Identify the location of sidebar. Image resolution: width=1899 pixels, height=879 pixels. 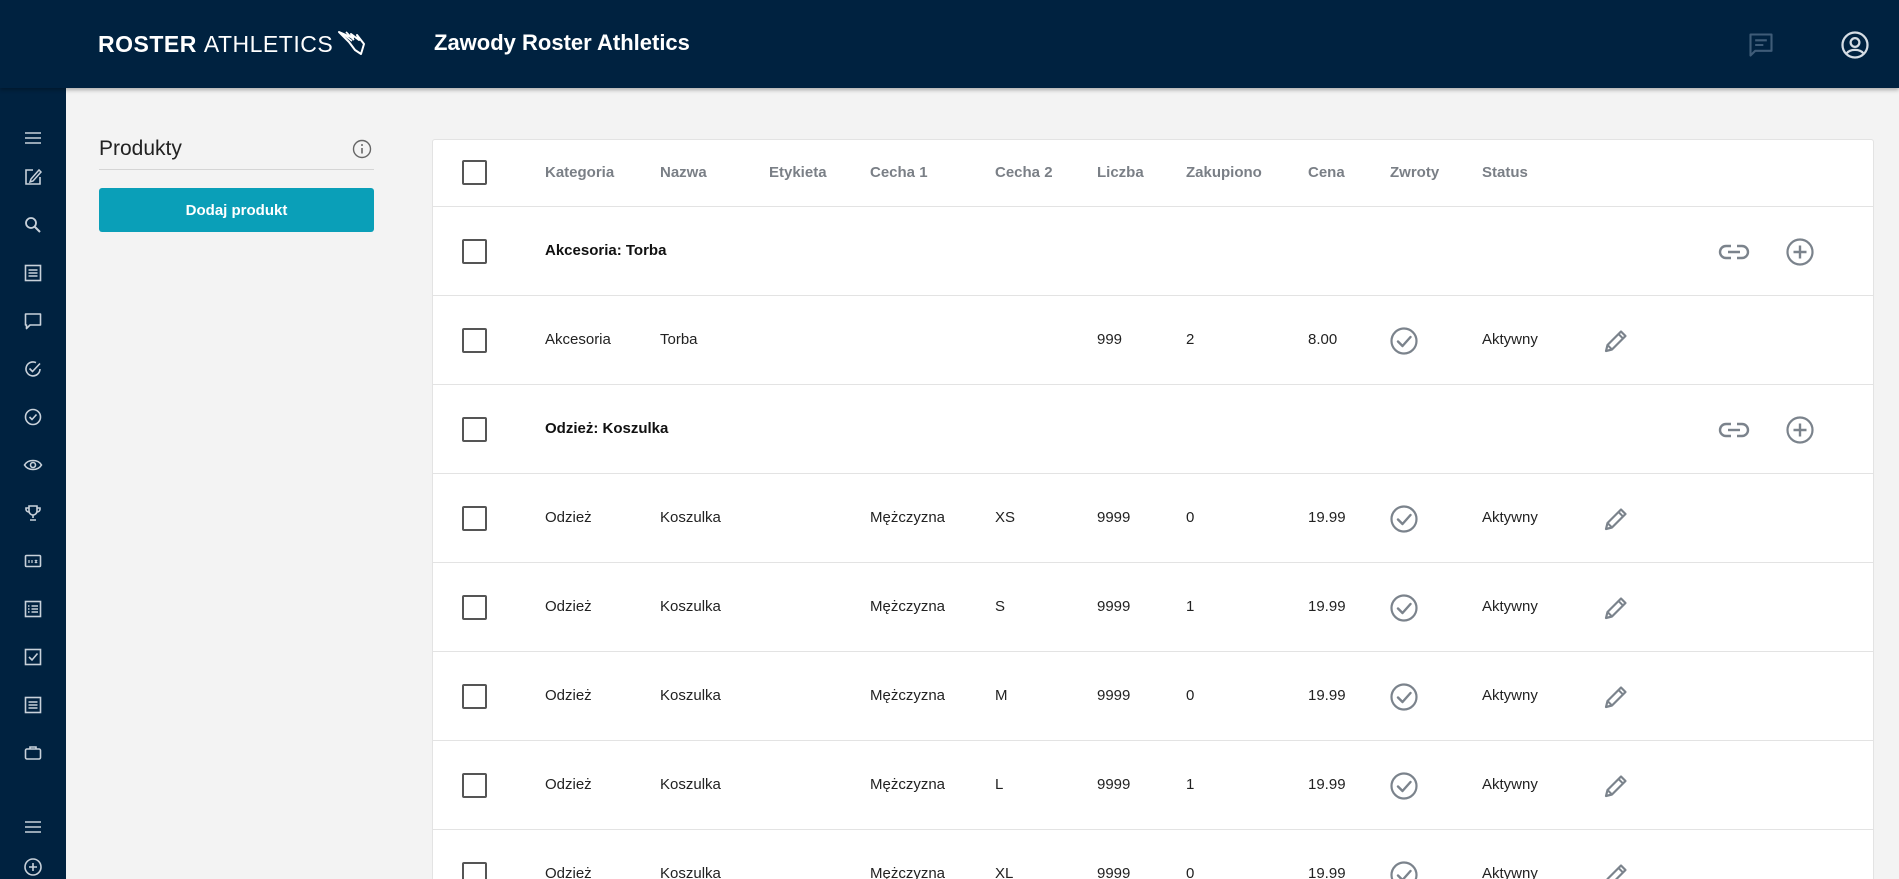
(33, 483).